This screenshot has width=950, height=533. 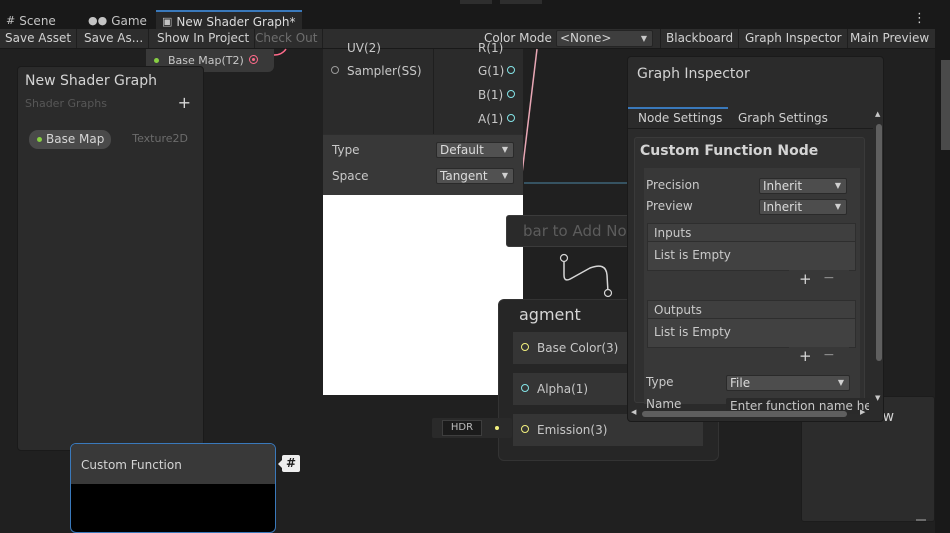 I want to click on inputs-list: Inputs List is Empty, so click(x=751, y=247).